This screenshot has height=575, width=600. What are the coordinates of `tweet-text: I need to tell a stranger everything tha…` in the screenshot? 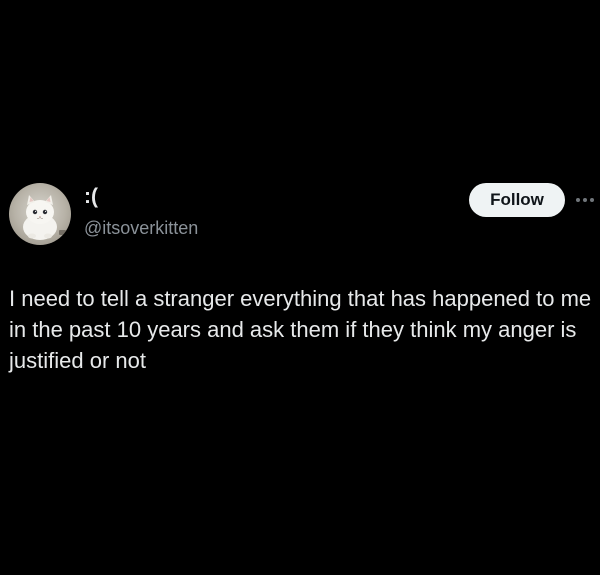 It's located at (300, 329).